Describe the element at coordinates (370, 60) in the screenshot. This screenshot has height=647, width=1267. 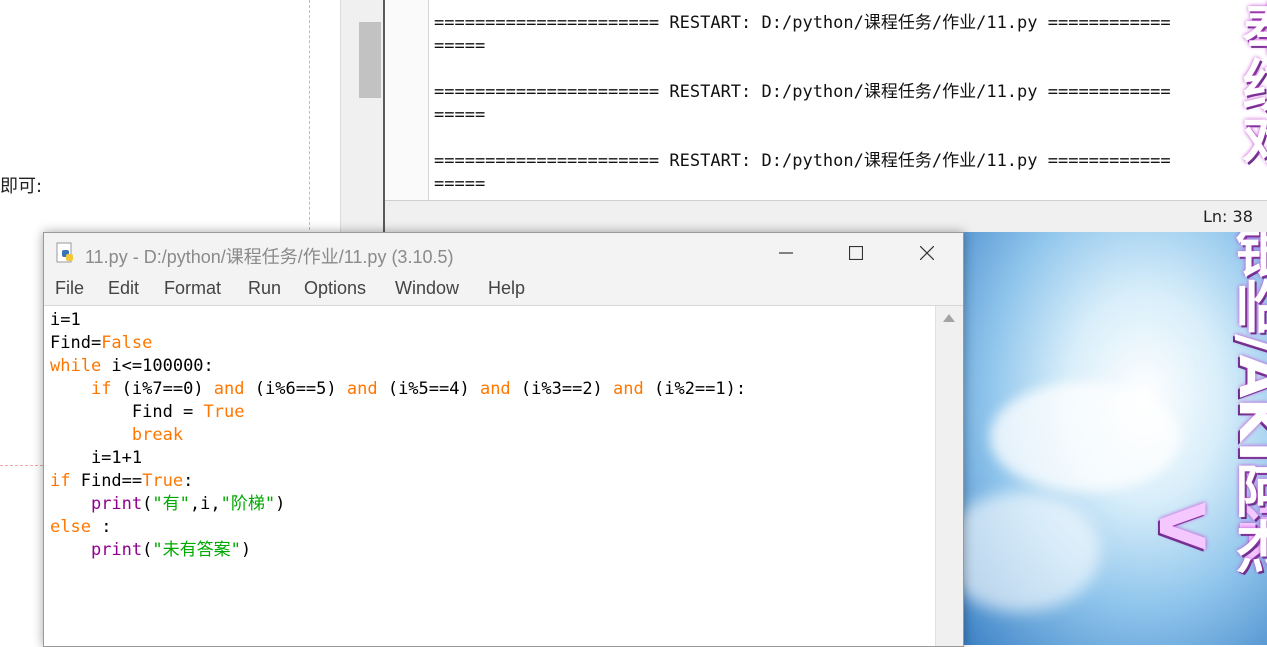
I see `scrollbar-thumb` at that location.